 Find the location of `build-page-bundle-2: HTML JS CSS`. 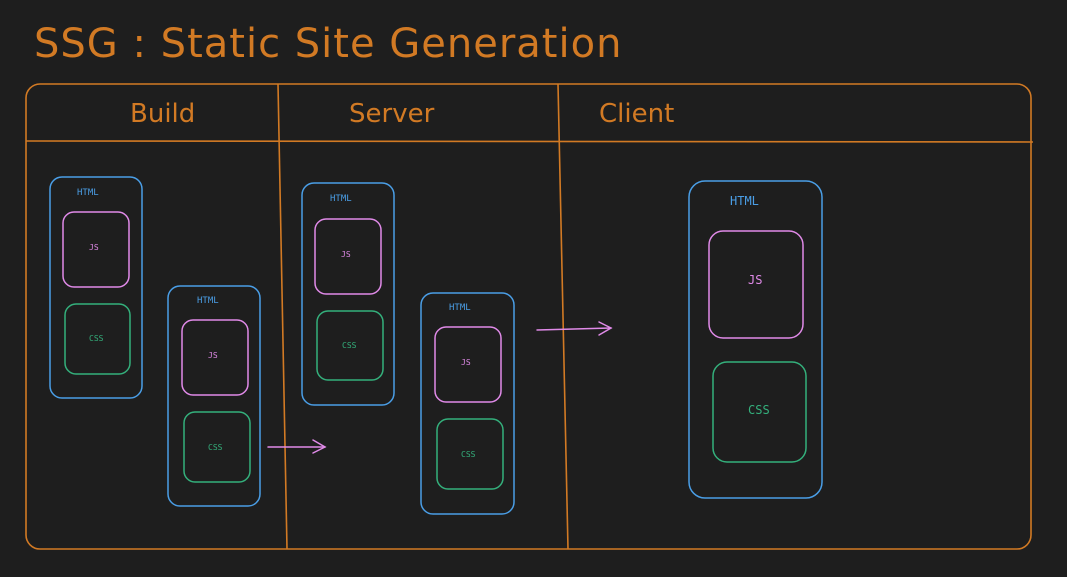

build-page-bundle-2: HTML JS CSS is located at coordinates (214, 396).